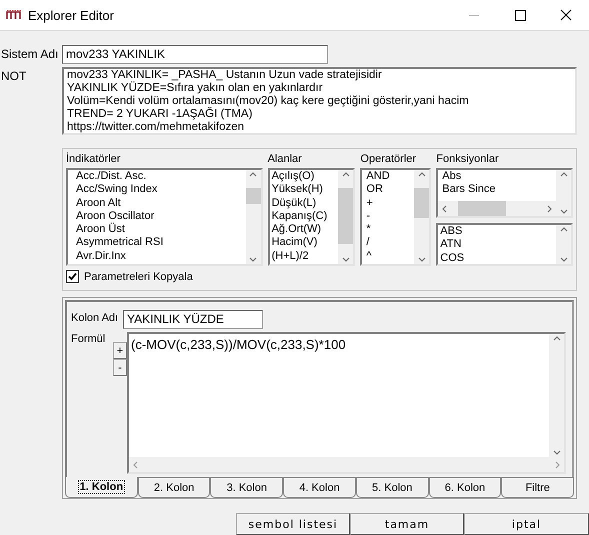 This screenshot has height=535, width=589. Describe the element at coordinates (120, 350) in the screenshot. I see `formula-step-button: +` at that location.